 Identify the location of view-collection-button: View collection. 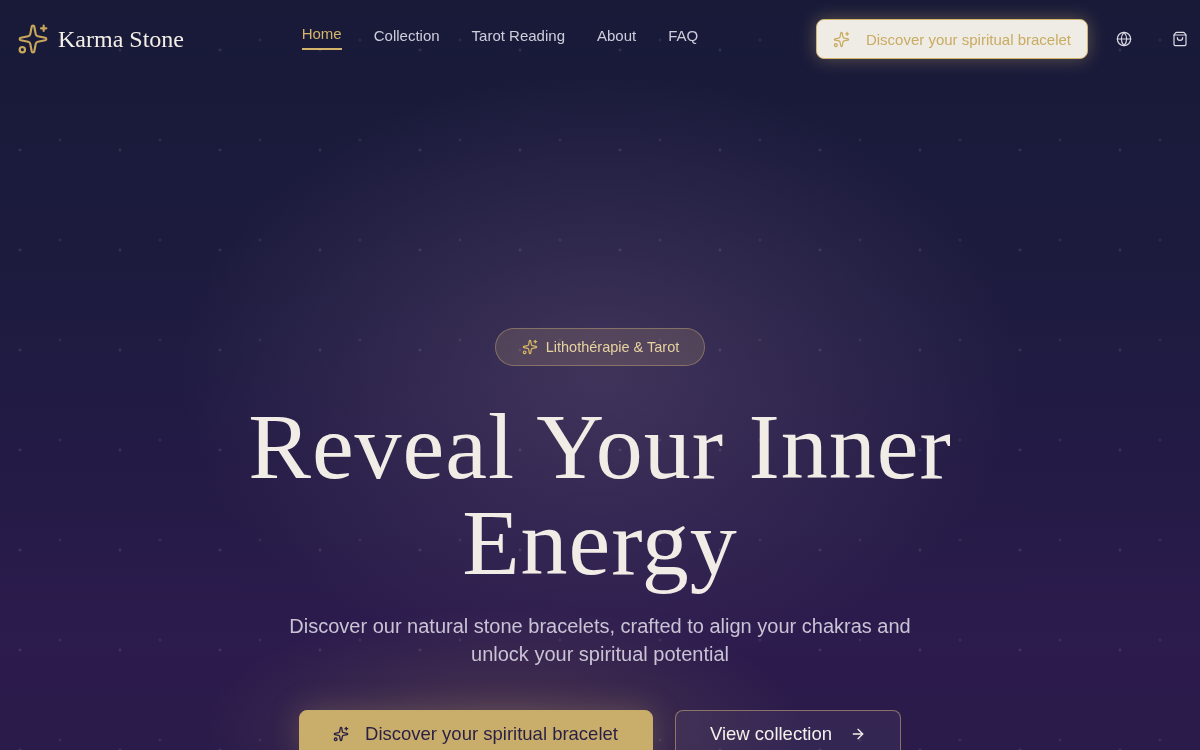
(787, 730).